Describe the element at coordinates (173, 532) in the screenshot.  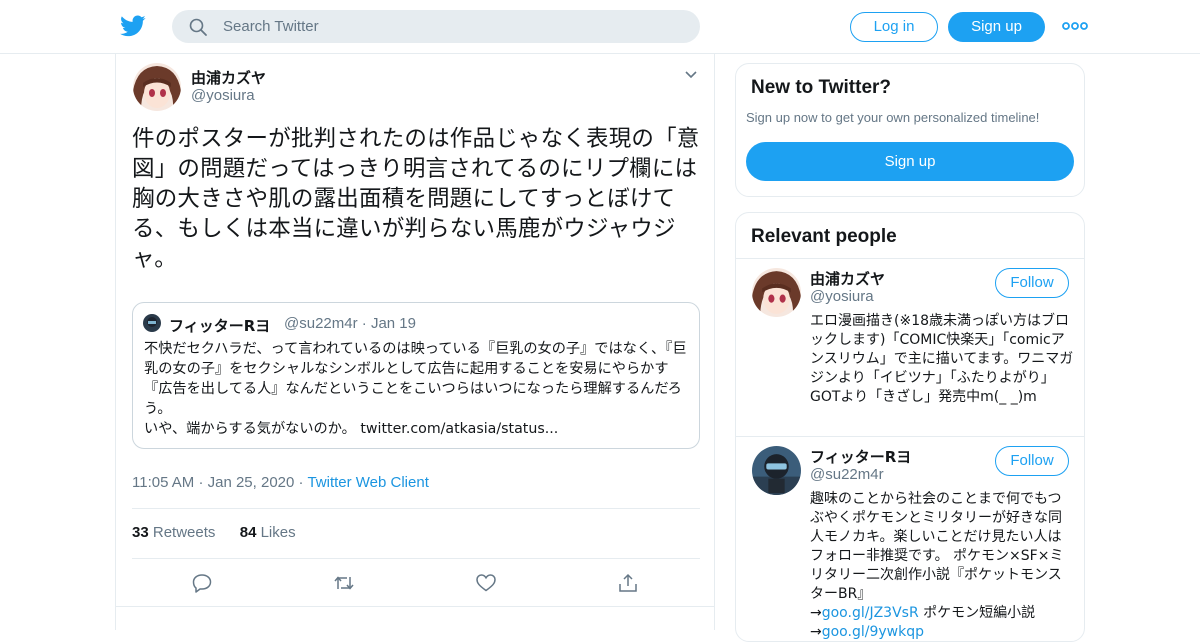
I see `retweets-stat: 33 Retweets` at that location.